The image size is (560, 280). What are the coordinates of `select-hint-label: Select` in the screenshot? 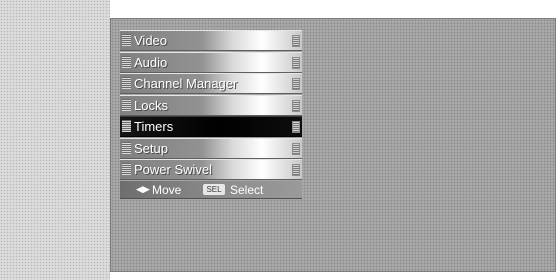 It's located at (247, 190).